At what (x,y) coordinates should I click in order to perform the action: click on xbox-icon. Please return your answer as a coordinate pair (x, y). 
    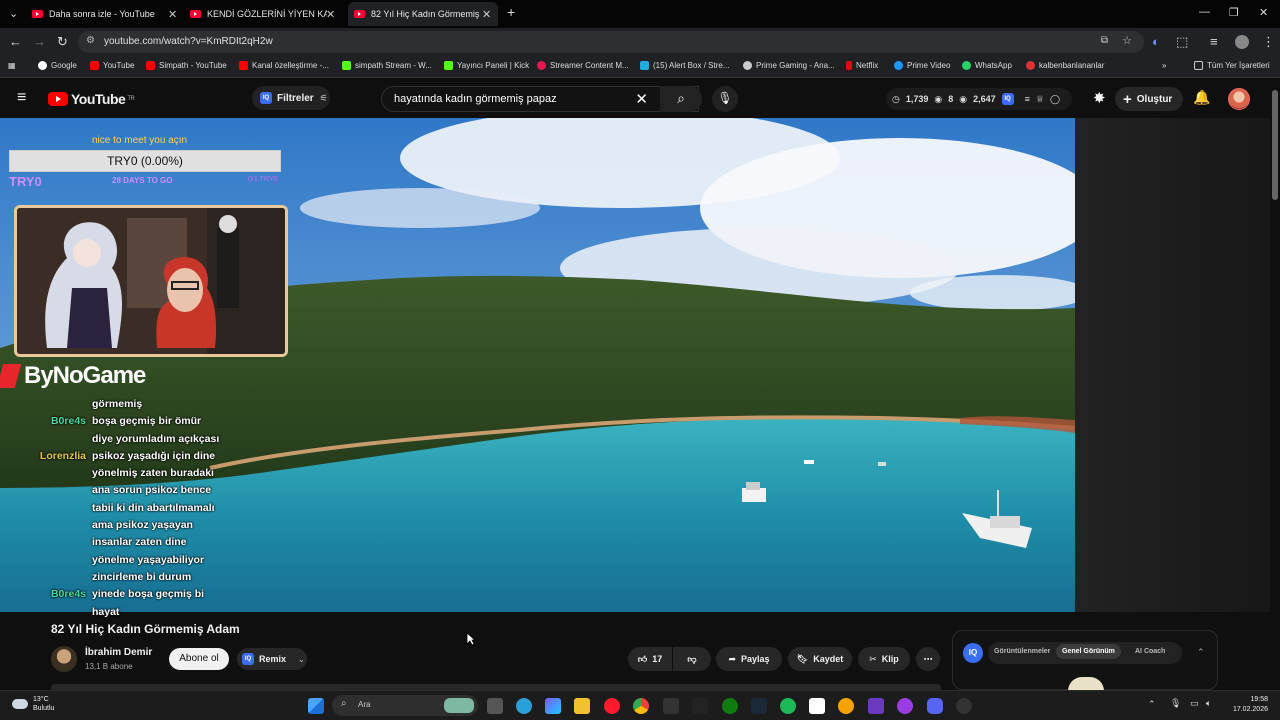
    Looking at the image, I should click on (730, 706).